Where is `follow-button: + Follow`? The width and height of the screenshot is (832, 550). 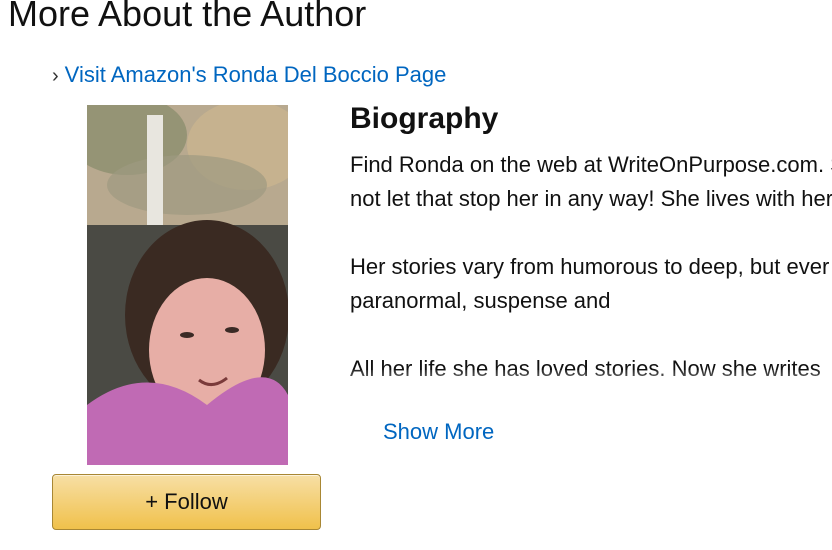 follow-button: + Follow is located at coordinates (186, 502).